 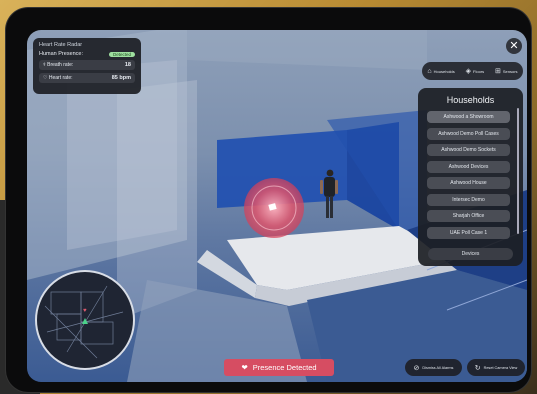 What do you see at coordinates (479, 71) in the screenshot?
I see `tab-floors-label: Floors` at bounding box center [479, 71].